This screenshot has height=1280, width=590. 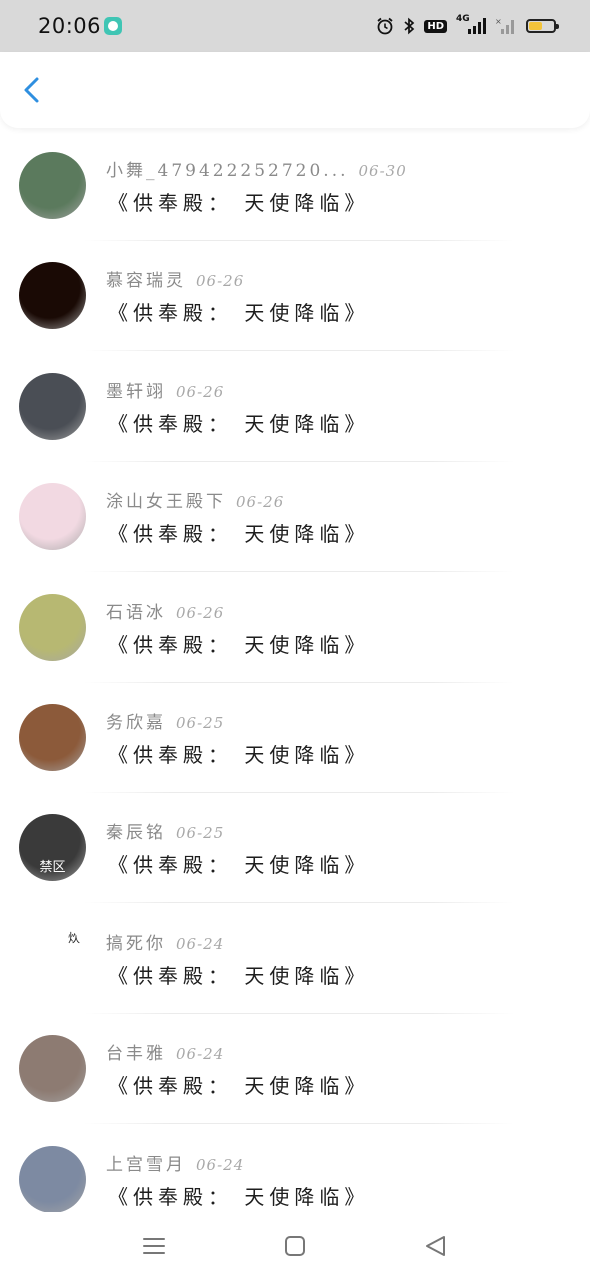 I want to click on item-meta: 石语冰 06-26, so click(x=165, y=610).